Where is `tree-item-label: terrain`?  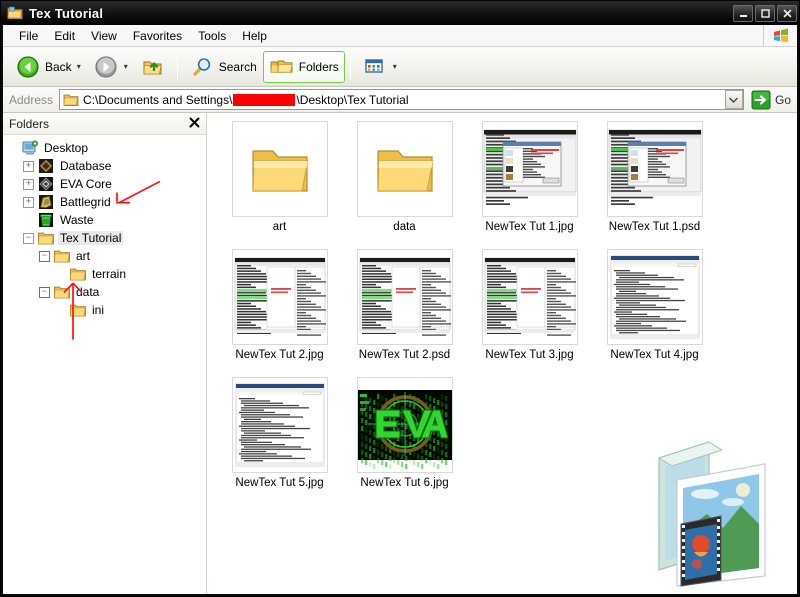
tree-item-label: terrain is located at coordinates (109, 274).